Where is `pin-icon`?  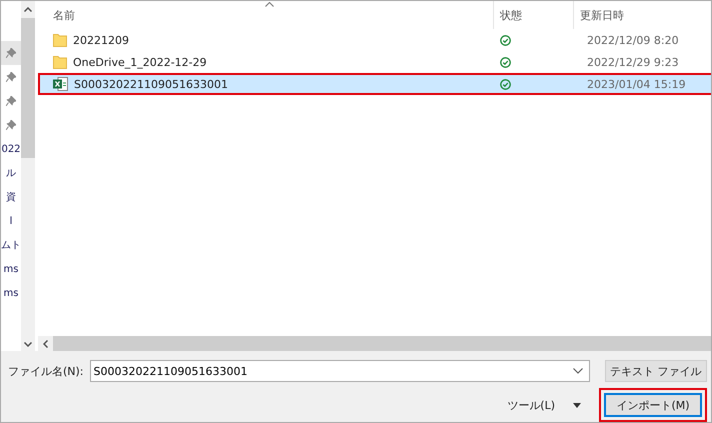
pin-icon is located at coordinates (11, 53).